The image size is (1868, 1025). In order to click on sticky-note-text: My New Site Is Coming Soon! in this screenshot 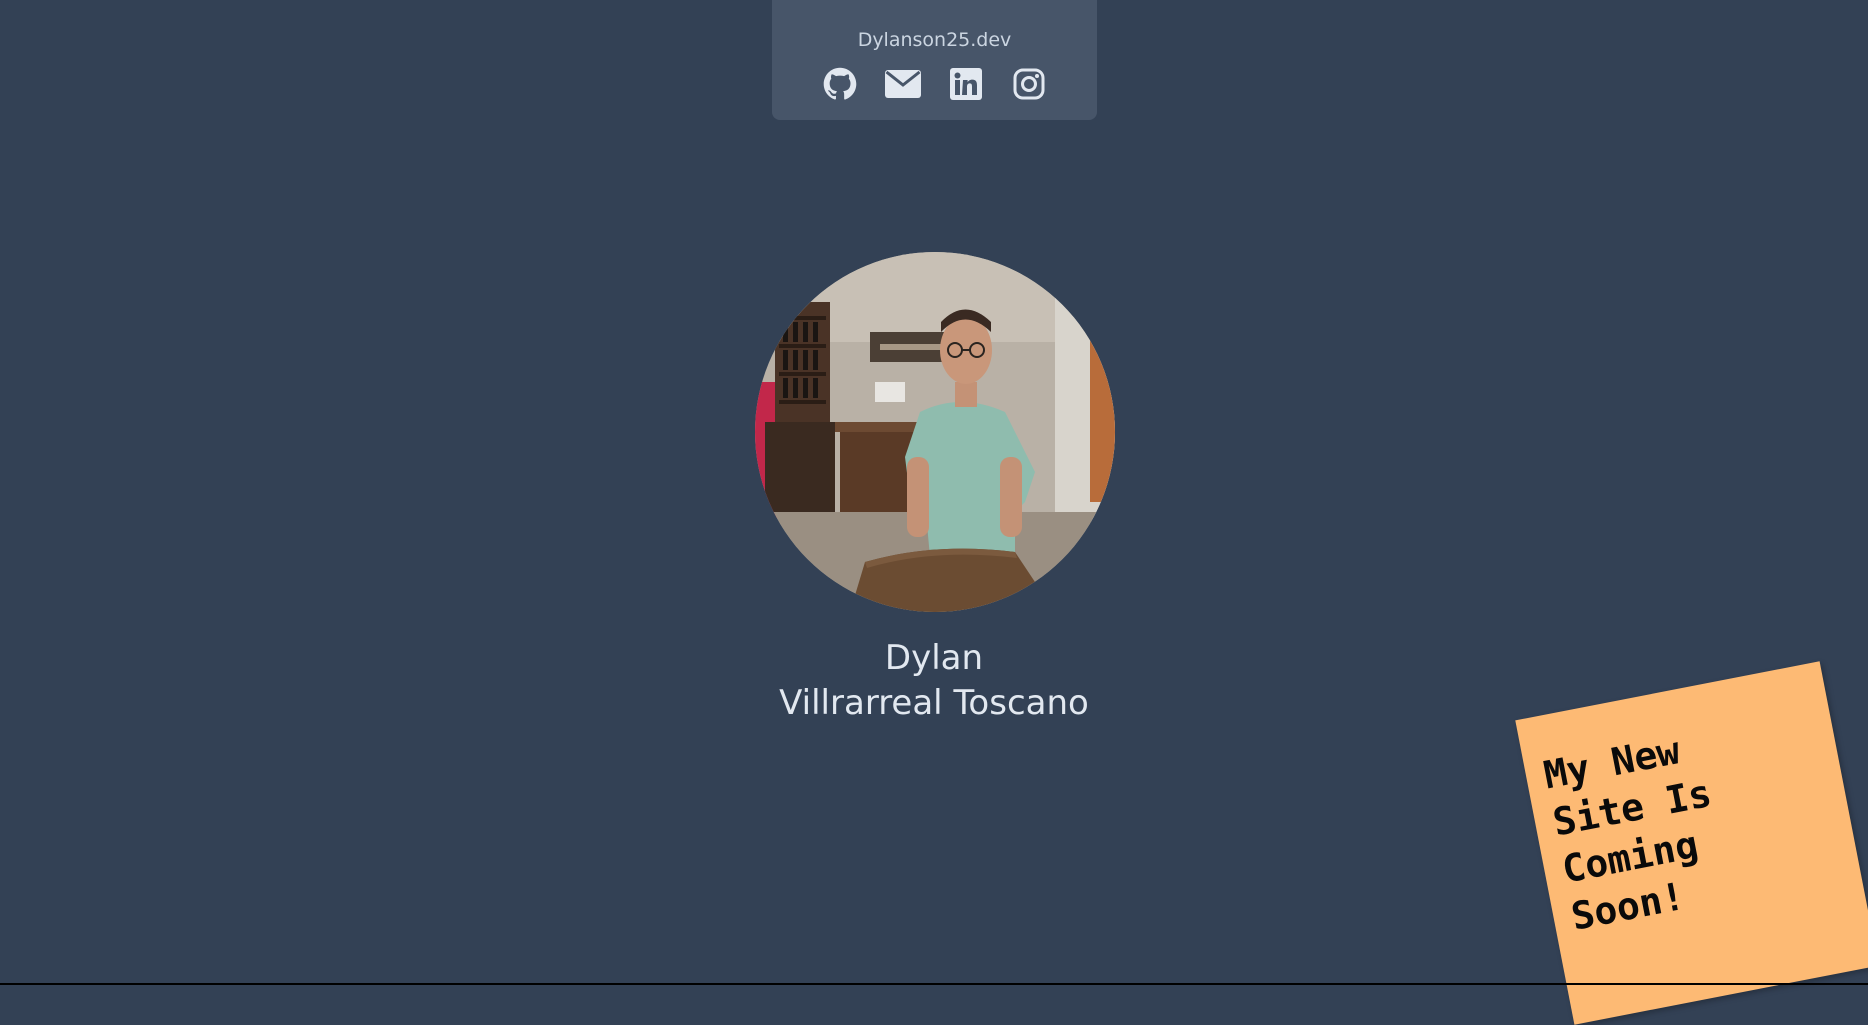, I will do `click(1637, 831)`.